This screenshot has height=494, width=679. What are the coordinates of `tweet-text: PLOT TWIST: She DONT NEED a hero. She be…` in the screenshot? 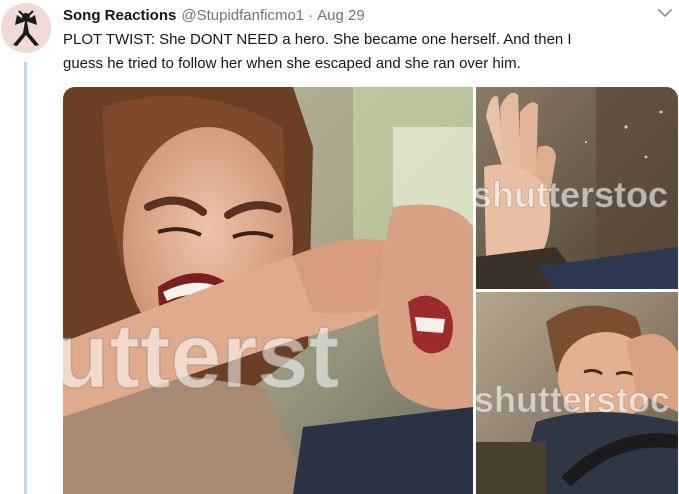 It's located at (363, 52).